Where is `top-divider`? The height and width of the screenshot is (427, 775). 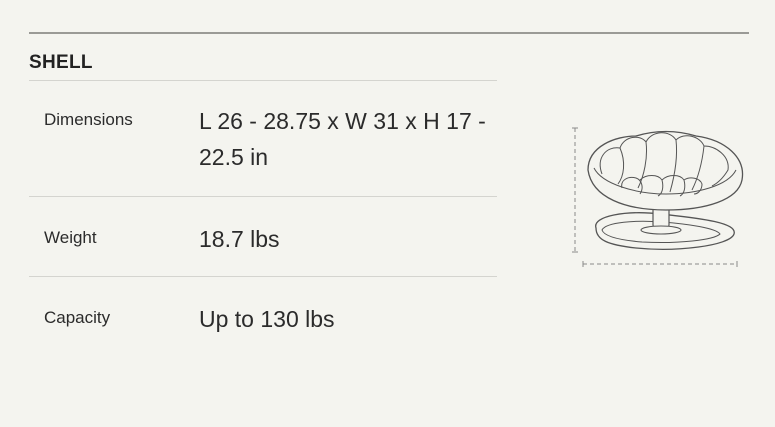
top-divider is located at coordinates (389, 33).